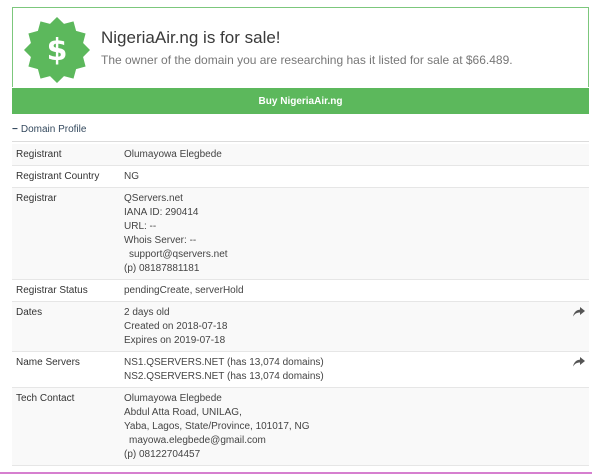  Describe the element at coordinates (354, 176) in the screenshot. I see `profile-row-value: NG` at that location.